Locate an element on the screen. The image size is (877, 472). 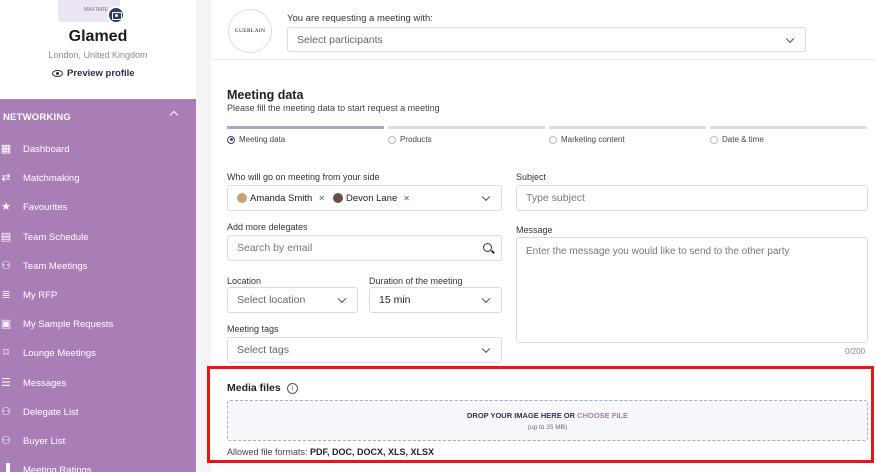
delegates-placeholder: Search by email is located at coordinates (275, 248).